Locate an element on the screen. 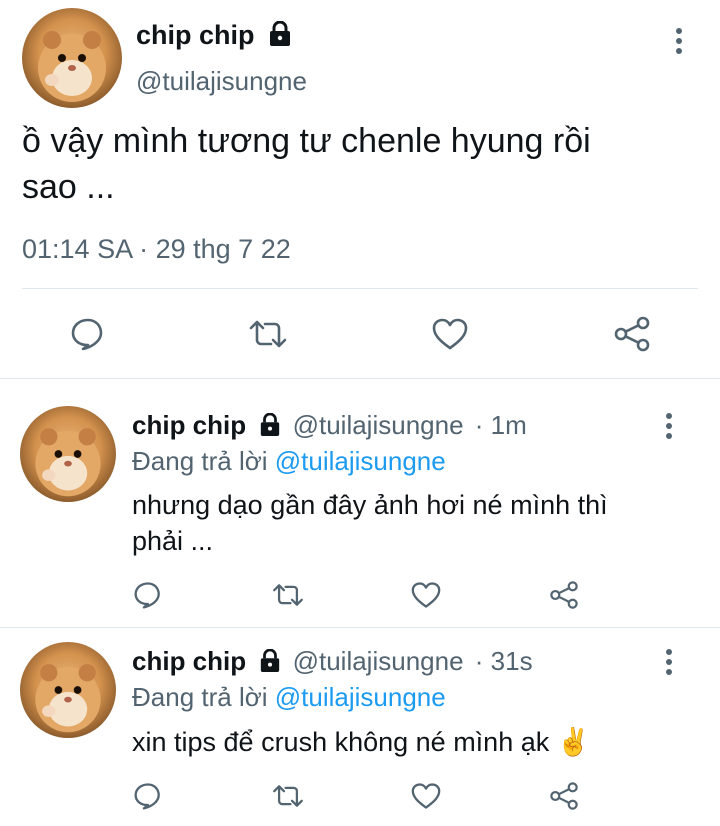 The height and width of the screenshot is (826, 720). tweet-time: 01:14 SA is located at coordinates (77, 249).